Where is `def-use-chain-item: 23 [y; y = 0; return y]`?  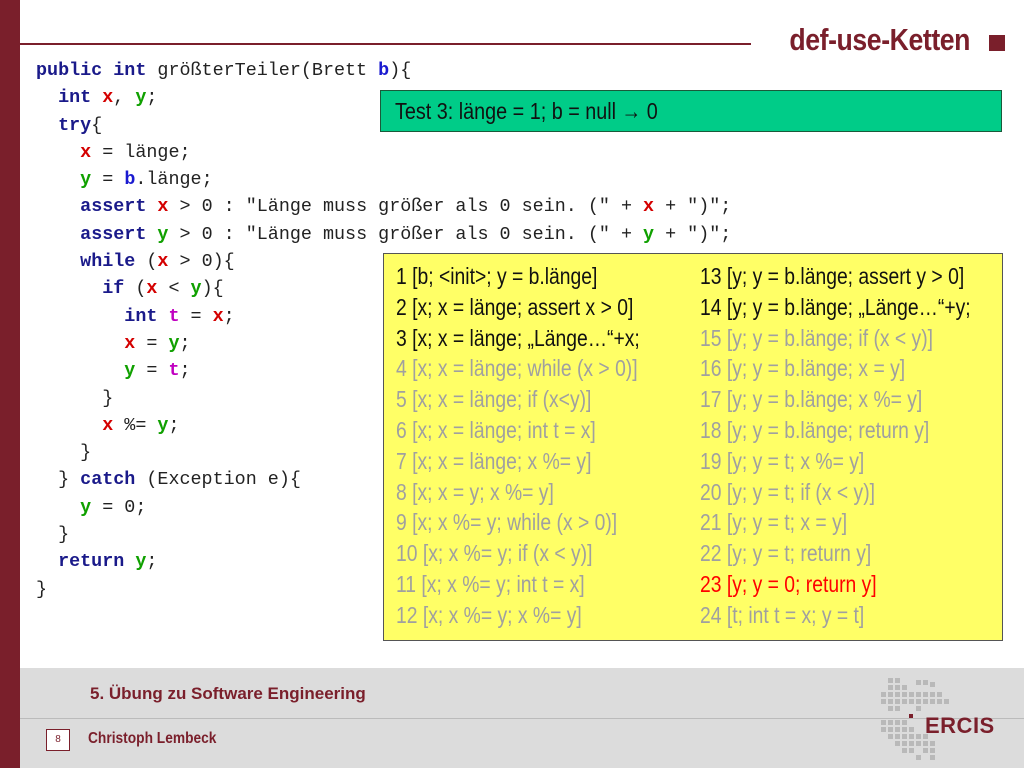
def-use-chain-item: 23 [y; y = 0; return y] is located at coordinates (788, 584).